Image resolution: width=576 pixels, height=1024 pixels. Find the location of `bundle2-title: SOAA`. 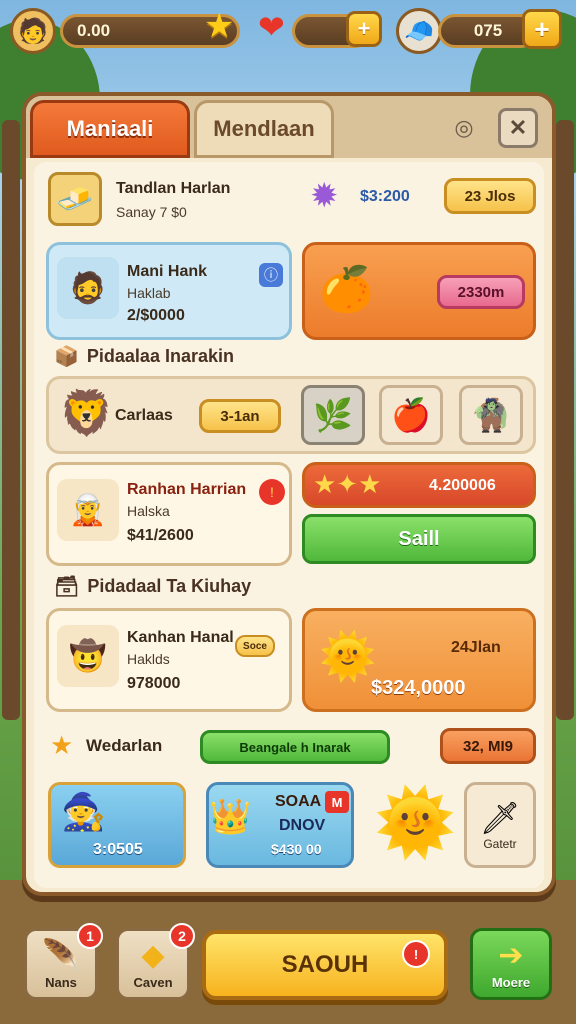

bundle2-title: SOAA is located at coordinates (298, 801).